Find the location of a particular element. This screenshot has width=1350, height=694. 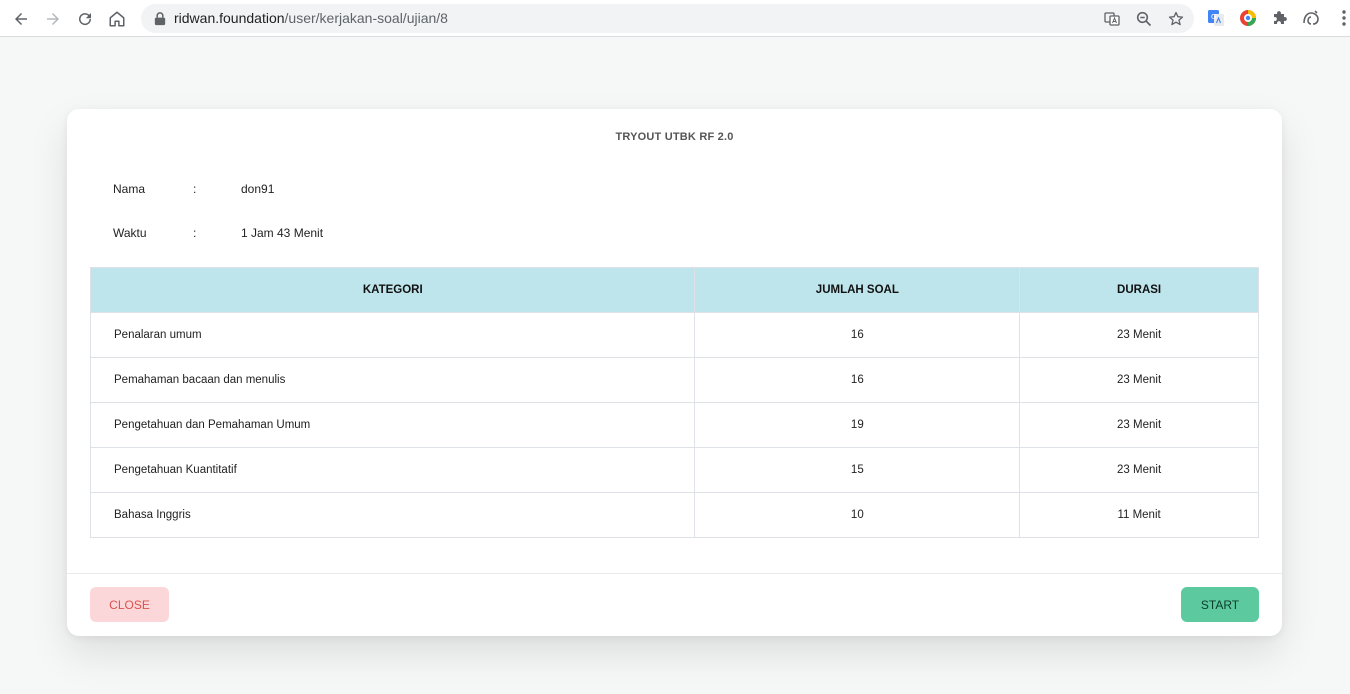

forward-arrow-icon is located at coordinates (53, 19).